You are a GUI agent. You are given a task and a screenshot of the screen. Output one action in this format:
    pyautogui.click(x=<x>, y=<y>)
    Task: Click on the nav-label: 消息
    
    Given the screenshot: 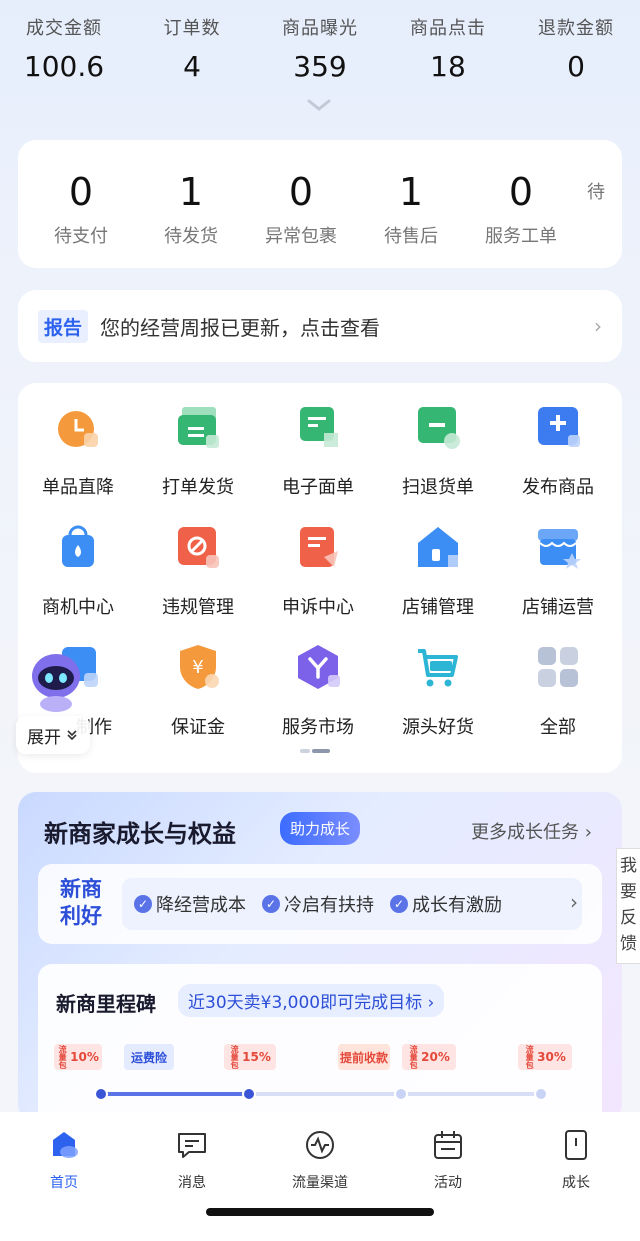 What is the action you would take?
    pyautogui.click(x=192, y=1183)
    